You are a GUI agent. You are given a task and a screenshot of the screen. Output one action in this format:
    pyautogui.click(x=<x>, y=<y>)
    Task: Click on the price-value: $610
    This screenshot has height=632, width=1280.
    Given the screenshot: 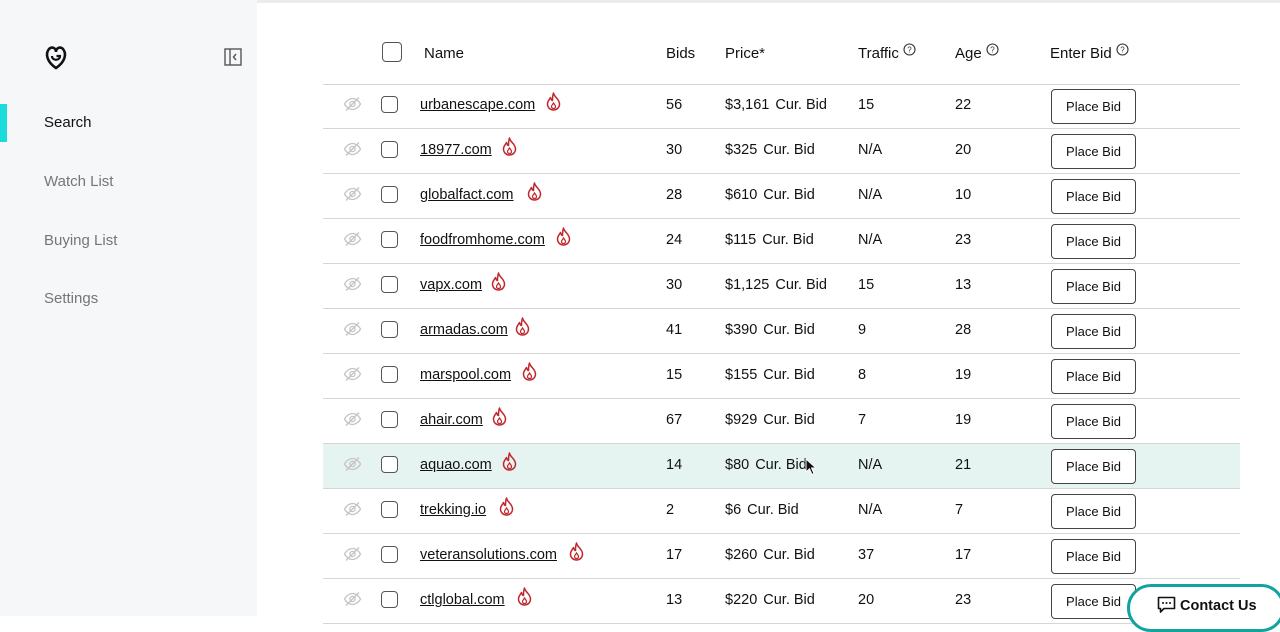 What is the action you would take?
    pyautogui.click(x=741, y=195)
    